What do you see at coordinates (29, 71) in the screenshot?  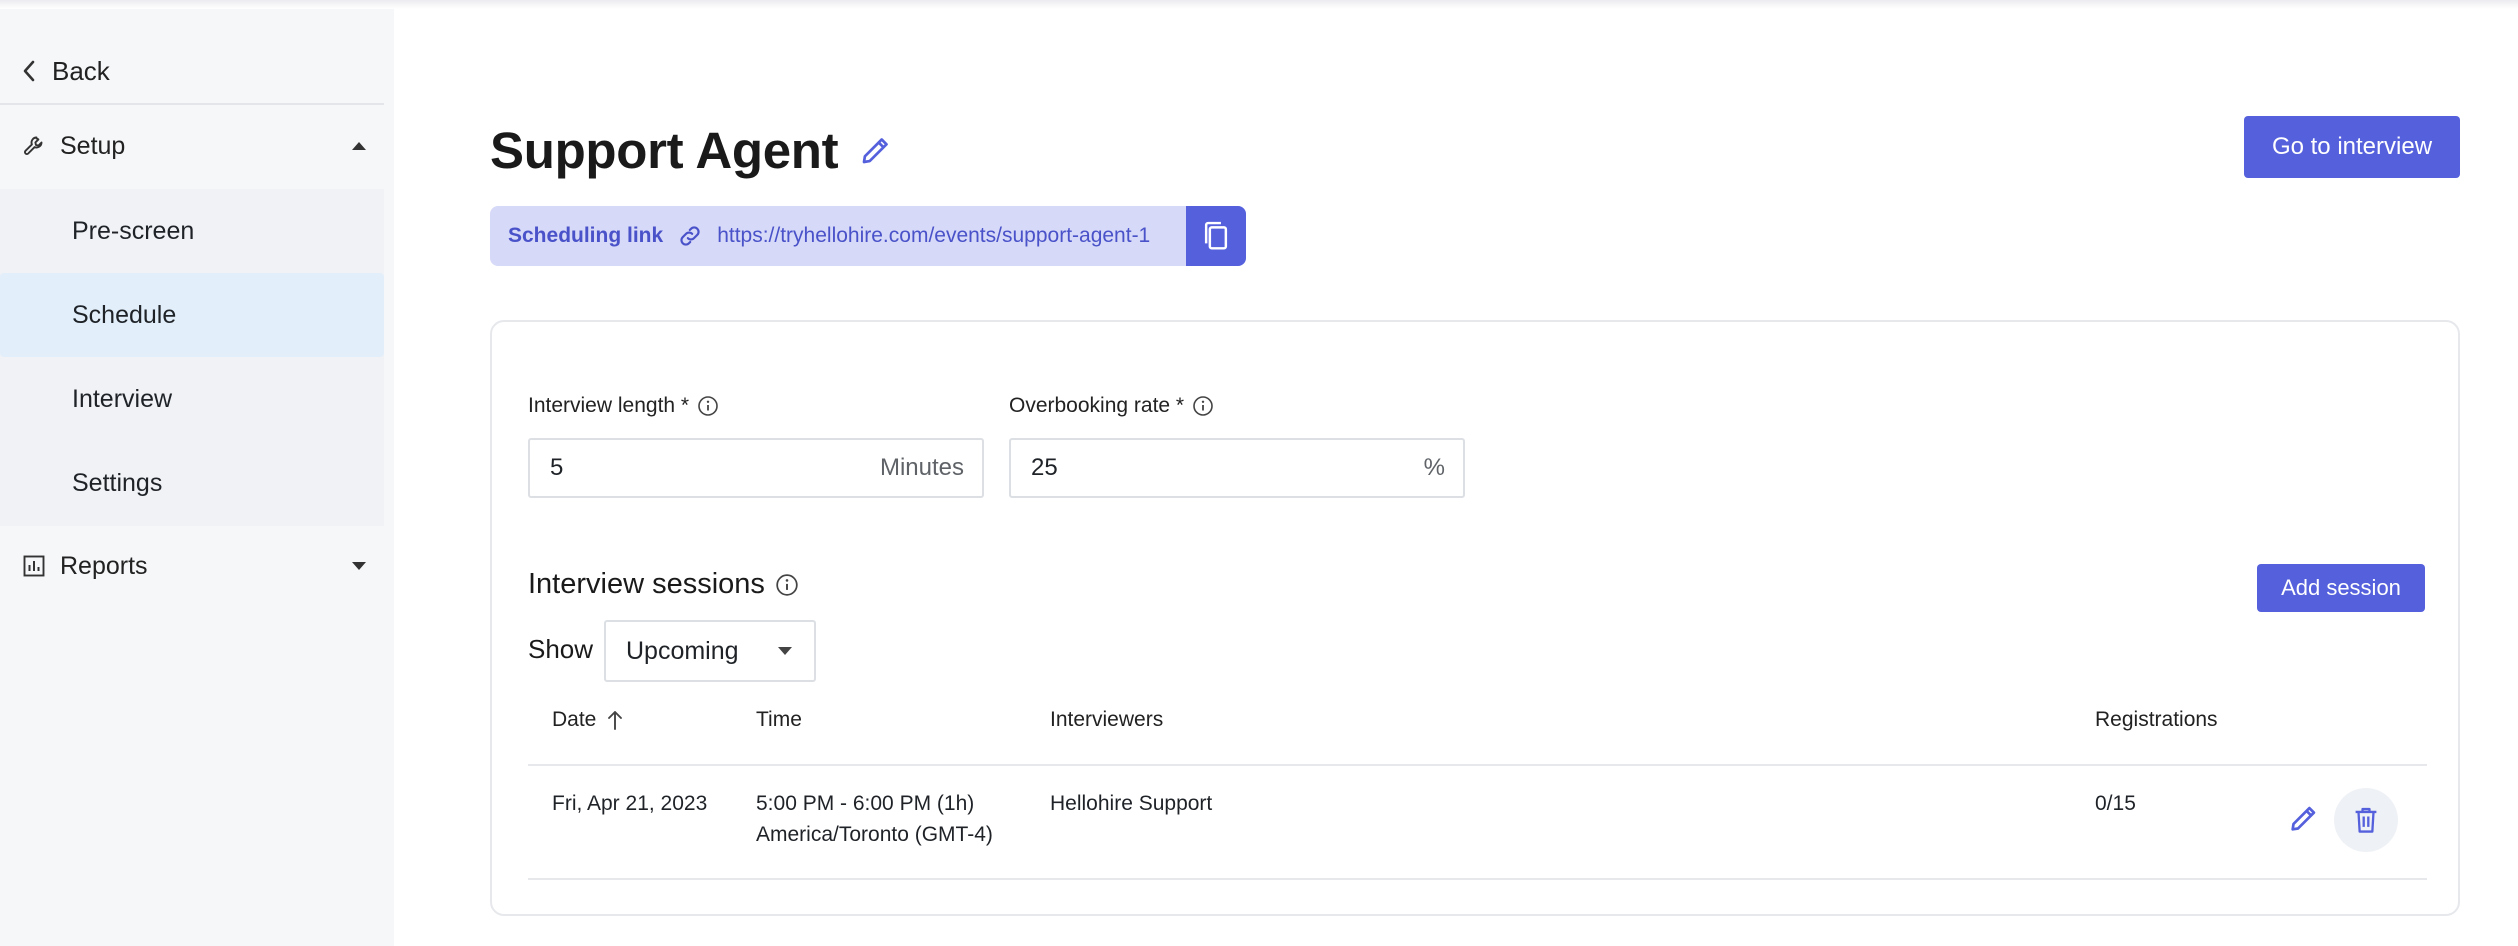 I see `chevron-left-icon` at bounding box center [29, 71].